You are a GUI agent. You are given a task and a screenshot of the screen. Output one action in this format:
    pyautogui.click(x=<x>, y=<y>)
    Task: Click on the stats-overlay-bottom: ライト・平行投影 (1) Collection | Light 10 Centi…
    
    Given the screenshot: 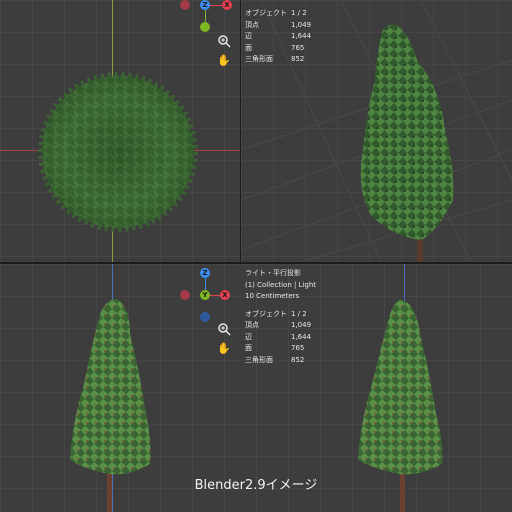 What is the action you would take?
    pyautogui.click(x=280, y=317)
    